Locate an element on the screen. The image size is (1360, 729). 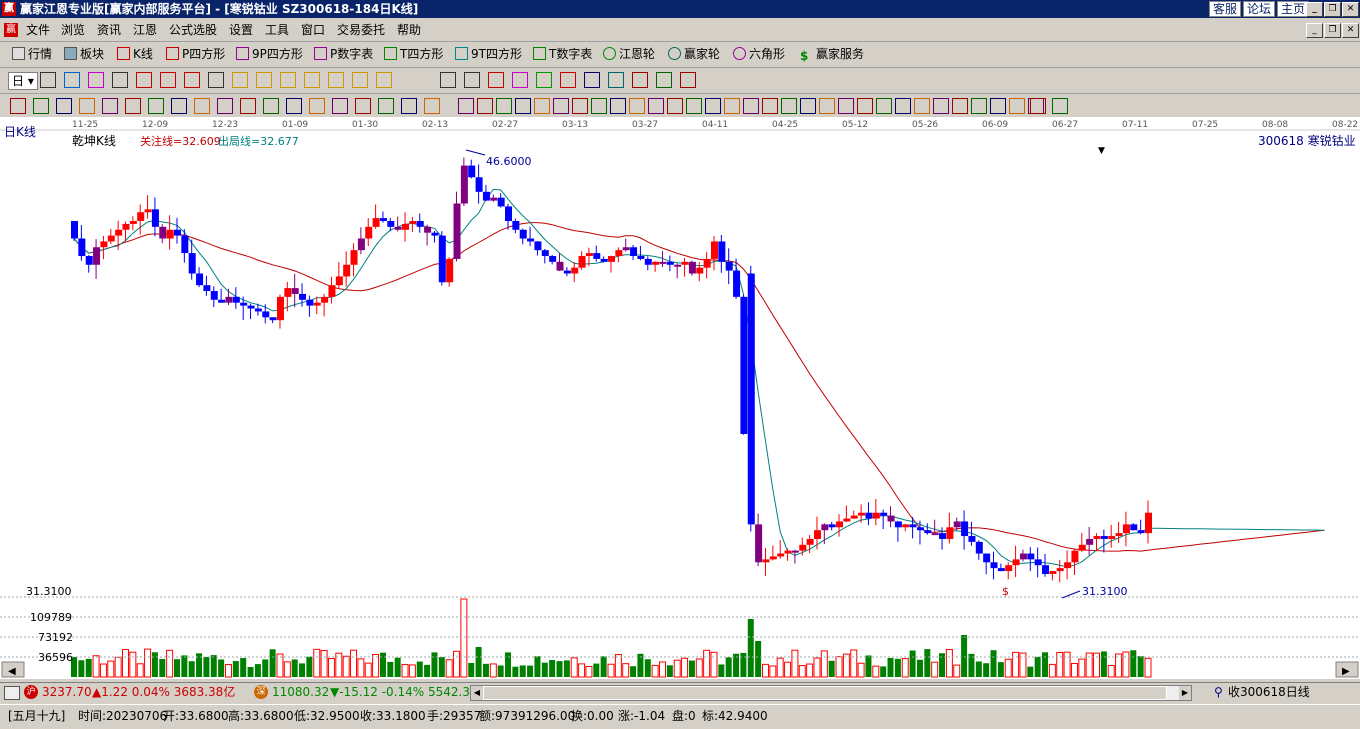
doc-restore-icon: ❐ is located at coordinates (1332, 30).